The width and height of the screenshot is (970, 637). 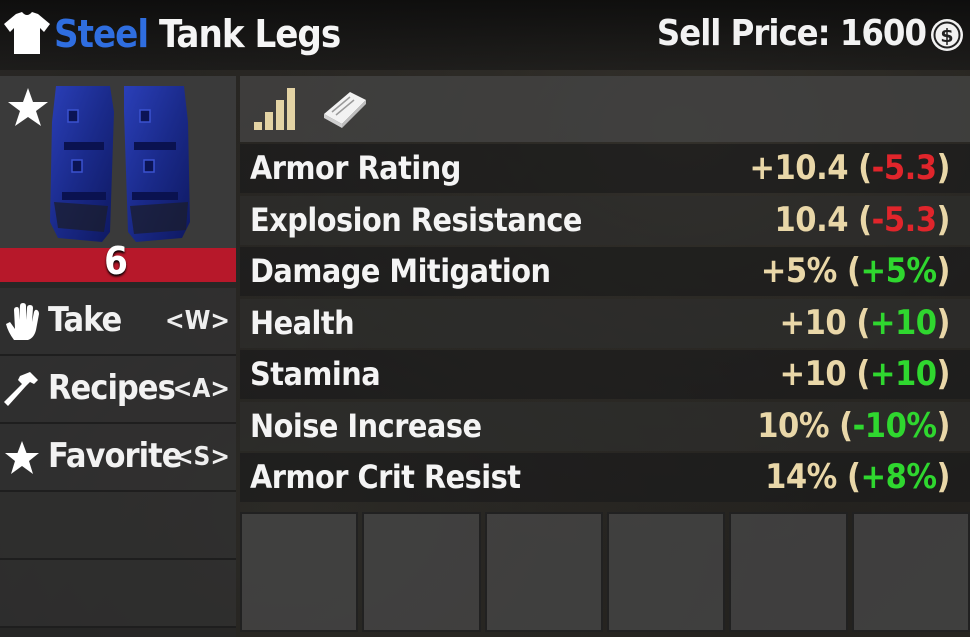 I want to click on stat-name: Armor Rating, so click(x=355, y=168).